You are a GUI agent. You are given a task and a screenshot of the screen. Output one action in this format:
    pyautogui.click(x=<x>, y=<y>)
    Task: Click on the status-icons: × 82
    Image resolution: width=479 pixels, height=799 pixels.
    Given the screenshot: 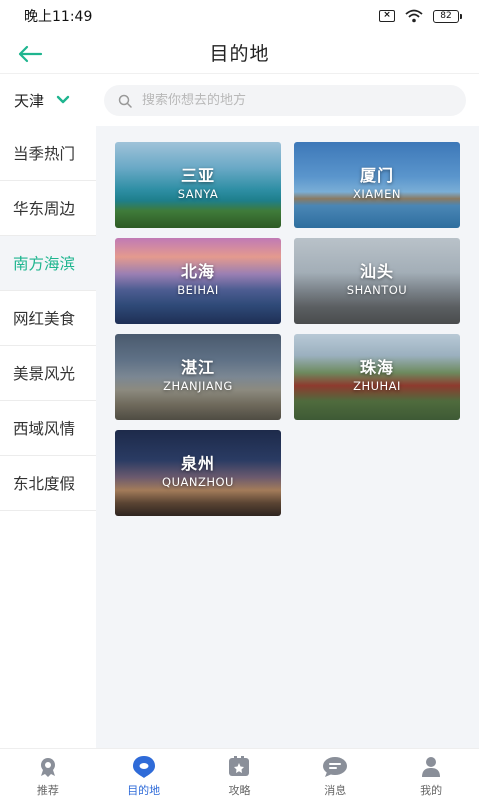 What is the action you would take?
    pyautogui.click(x=420, y=16)
    